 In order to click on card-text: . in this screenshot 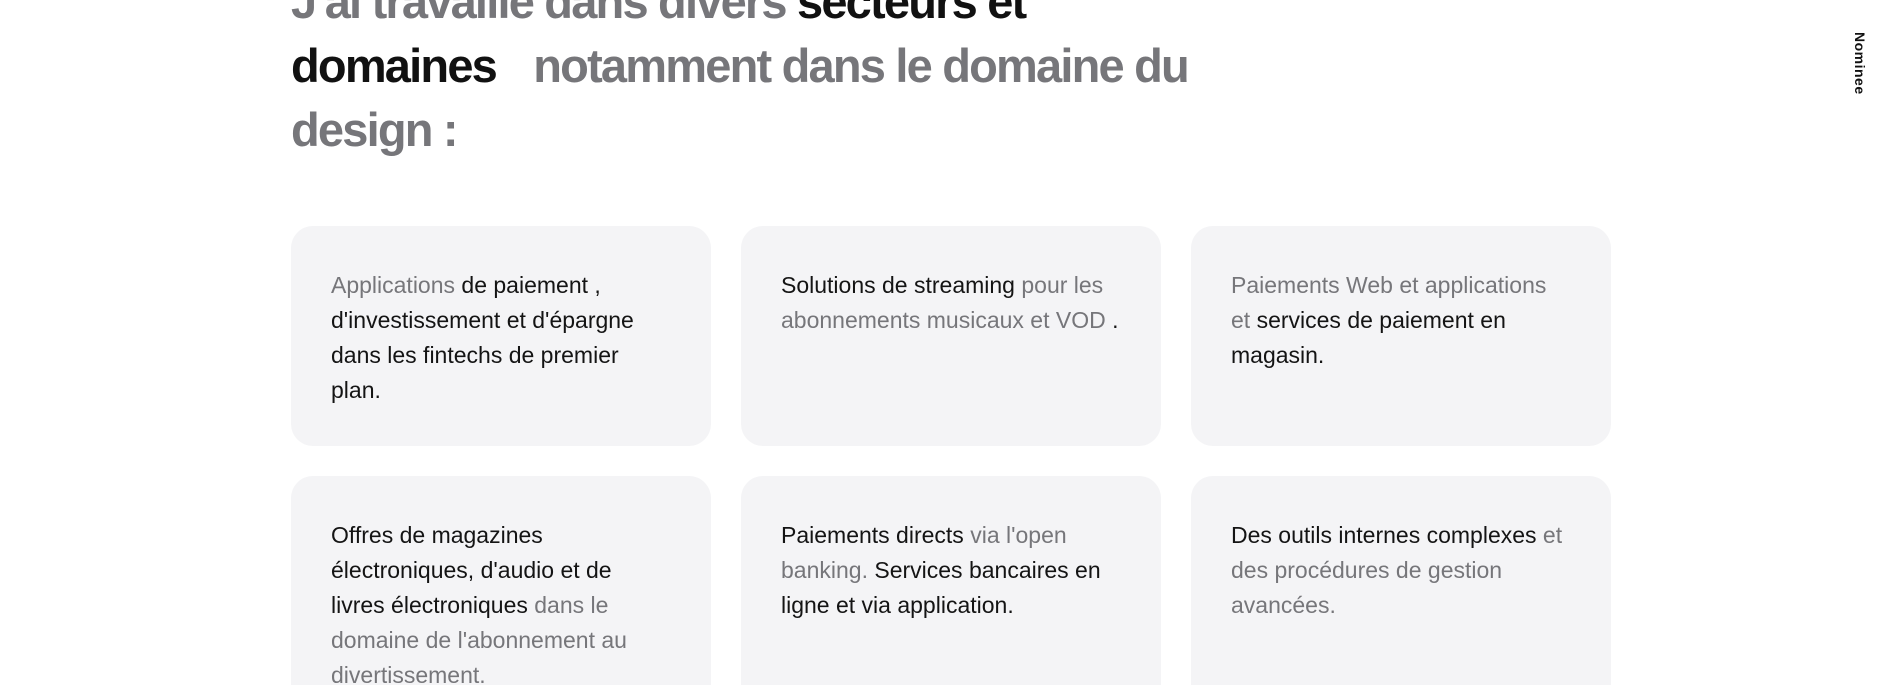, I will do `click(1115, 320)`.